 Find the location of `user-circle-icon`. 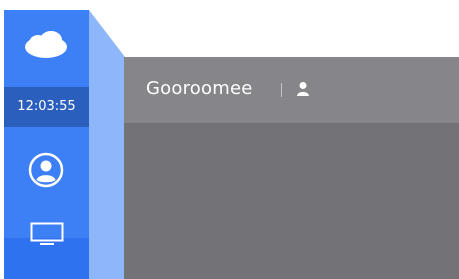

user-circle-icon is located at coordinates (46, 172).